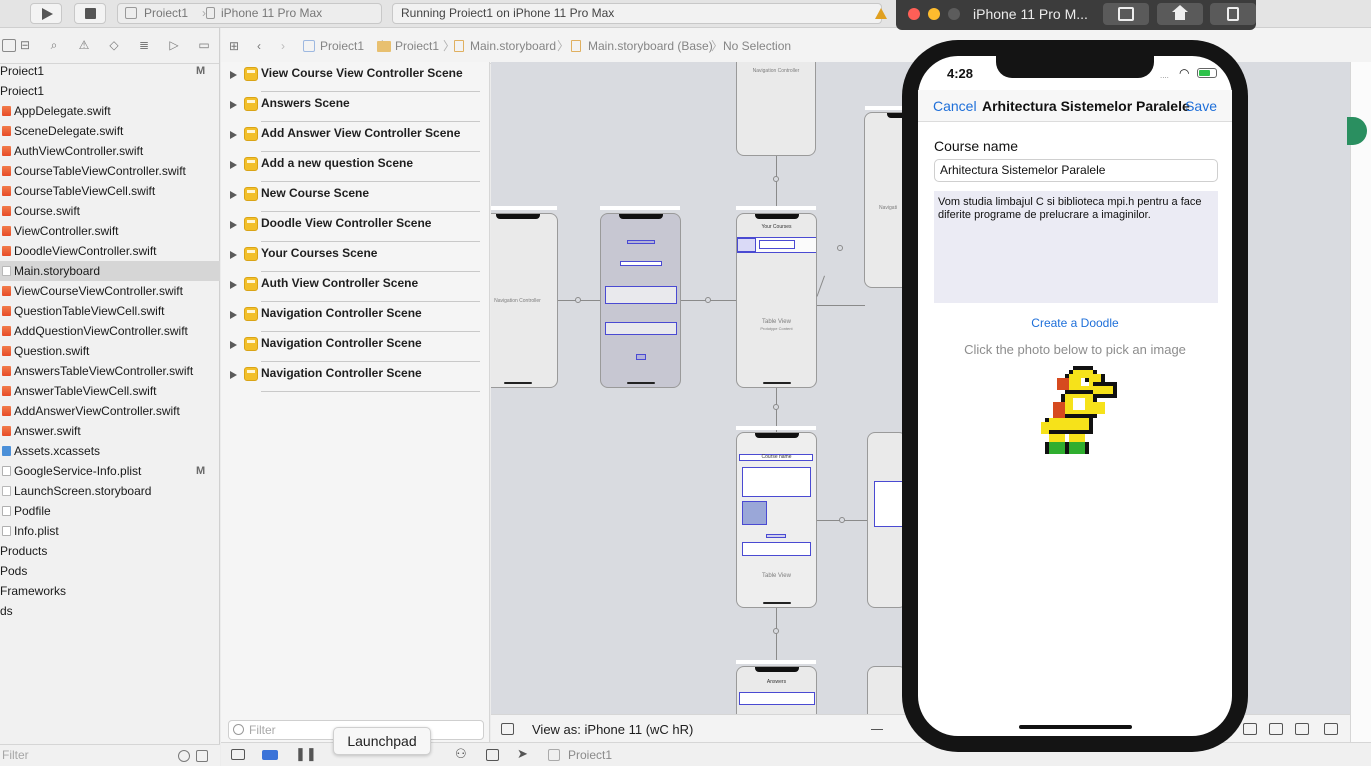 The height and width of the screenshot is (766, 1371). I want to click on filter-input: Filter, so click(15, 755).